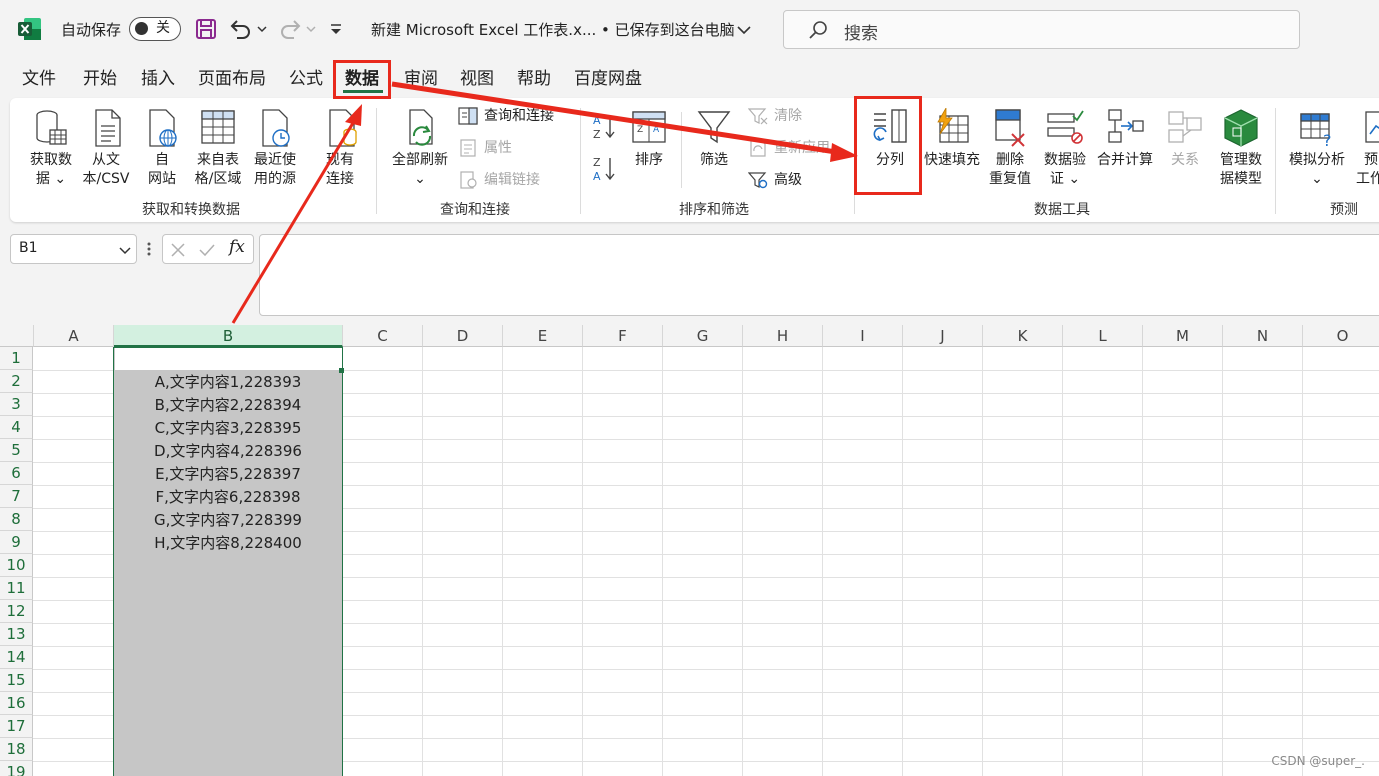  Describe the element at coordinates (863, 336) in the screenshot. I see `column-header-i: I` at that location.